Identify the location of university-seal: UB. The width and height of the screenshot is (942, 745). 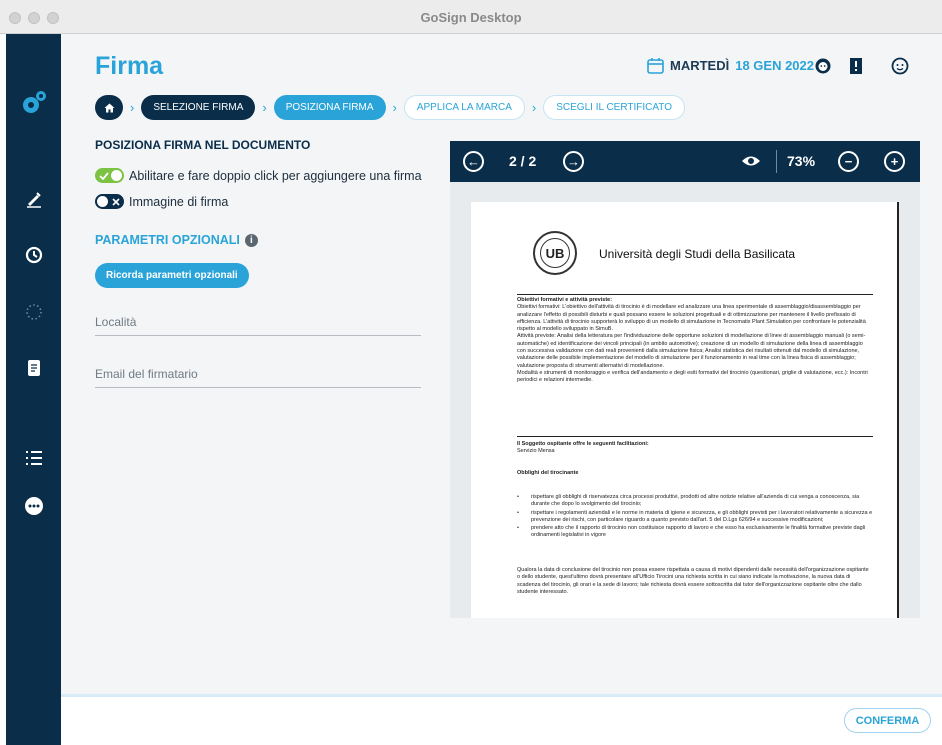
(555, 253).